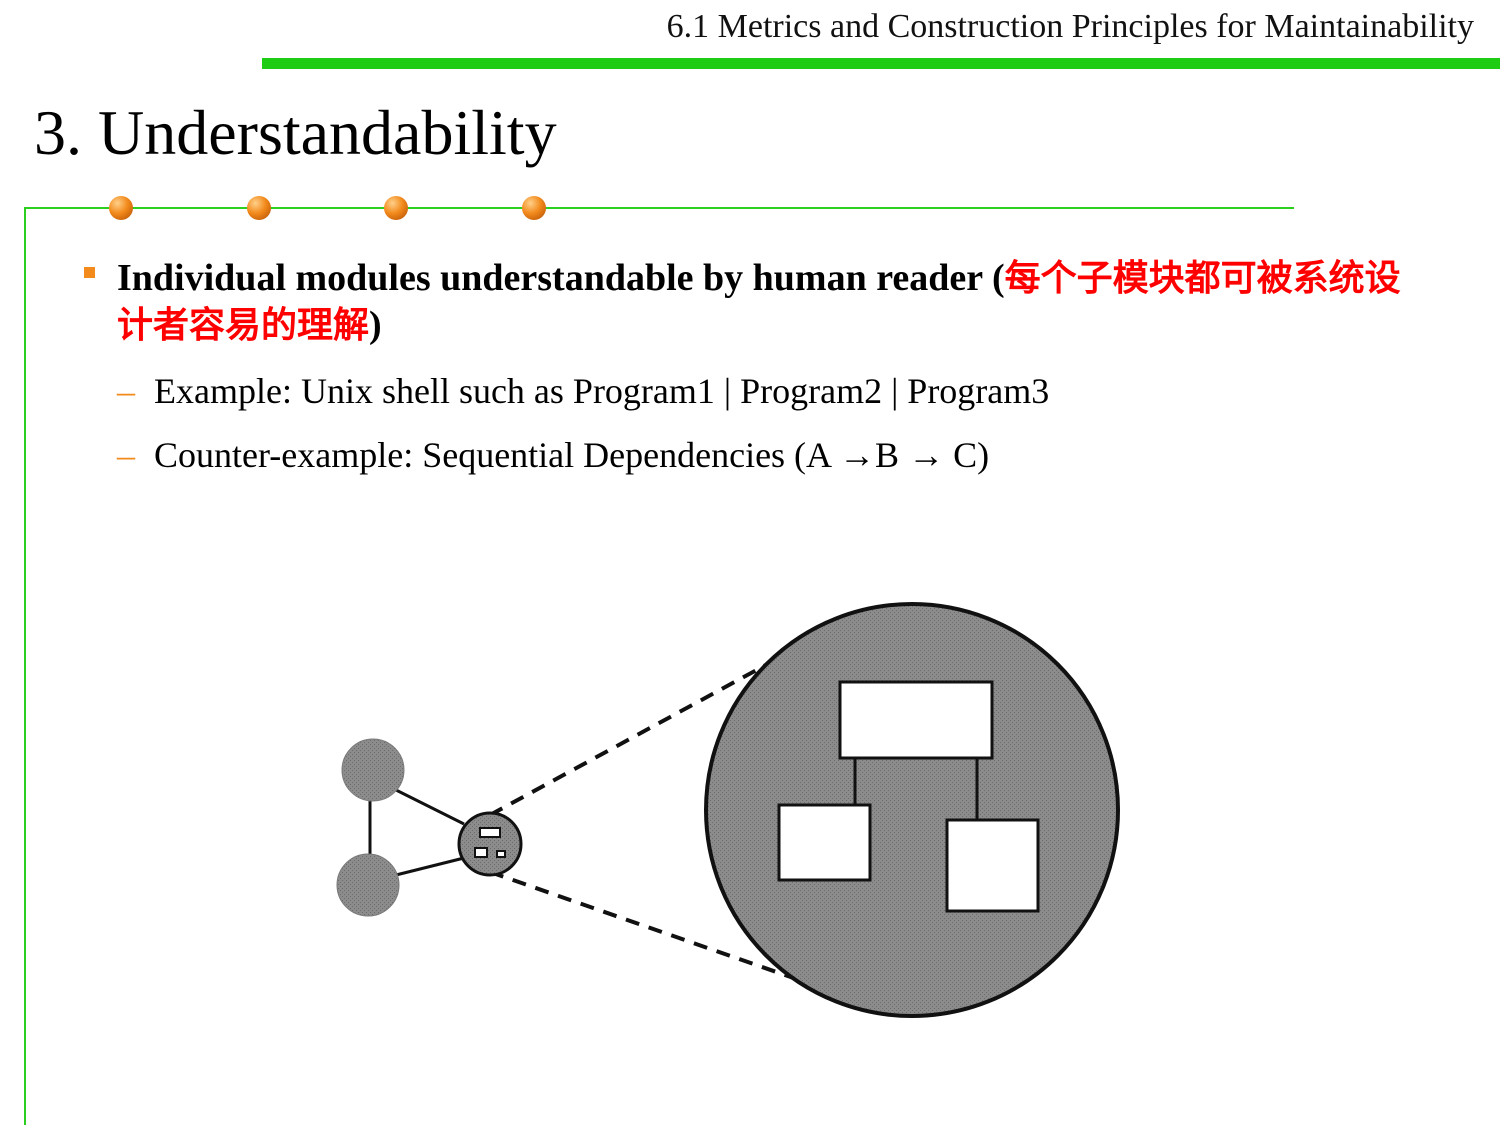 The height and width of the screenshot is (1125, 1500). What do you see at coordinates (992, 865) in the screenshot?
I see `submodule-box-right` at bounding box center [992, 865].